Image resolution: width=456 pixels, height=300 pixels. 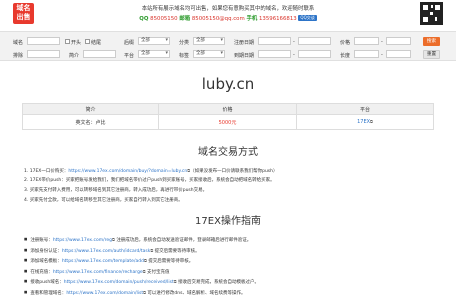 I want to click on guide-note: 接收后交易完成，系统会自动模板过户。, so click(x=219, y=282).